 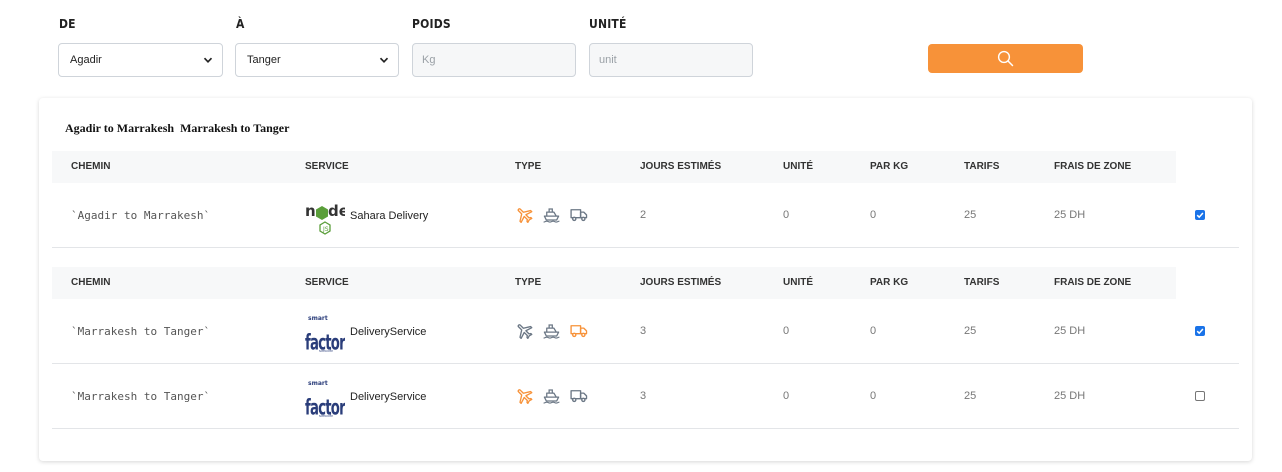 What do you see at coordinates (336, 211) in the screenshot?
I see `svg-text: de` at bounding box center [336, 211].